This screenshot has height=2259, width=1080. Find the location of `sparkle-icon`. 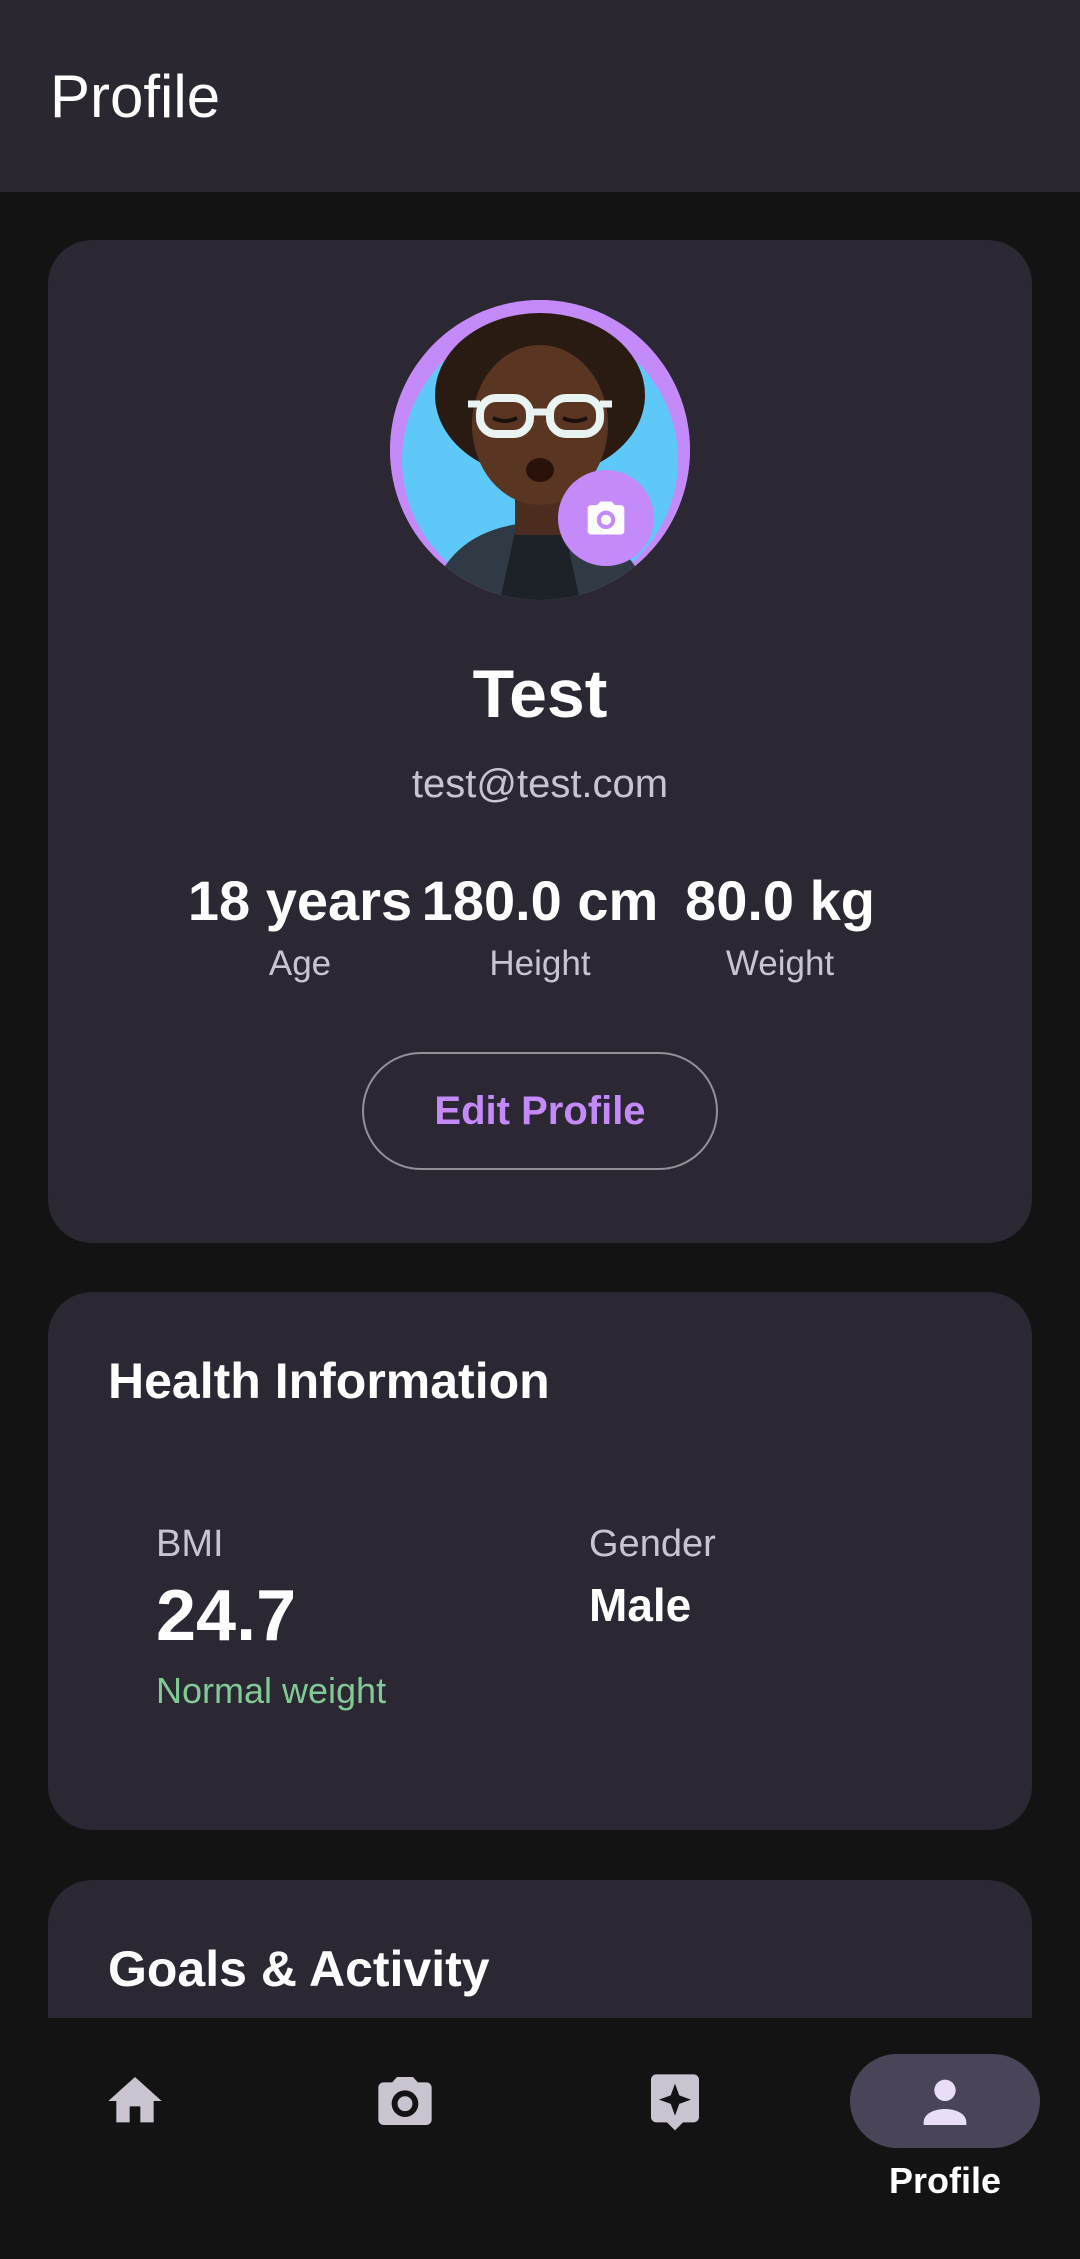

sparkle-icon is located at coordinates (675, 2102).